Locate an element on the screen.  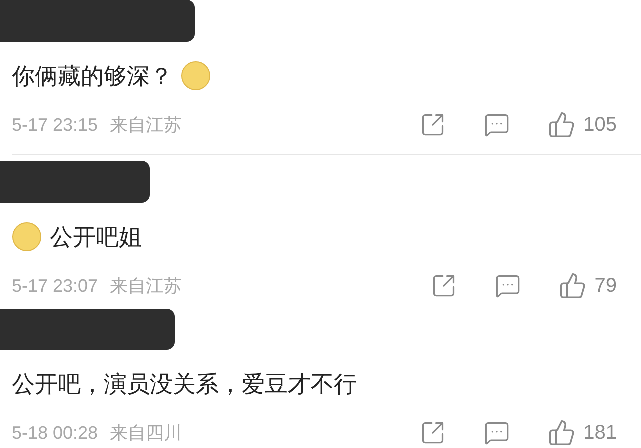
comment-text: 公开吧，演员没关系，爱豆才不行 is located at coordinates (184, 384).